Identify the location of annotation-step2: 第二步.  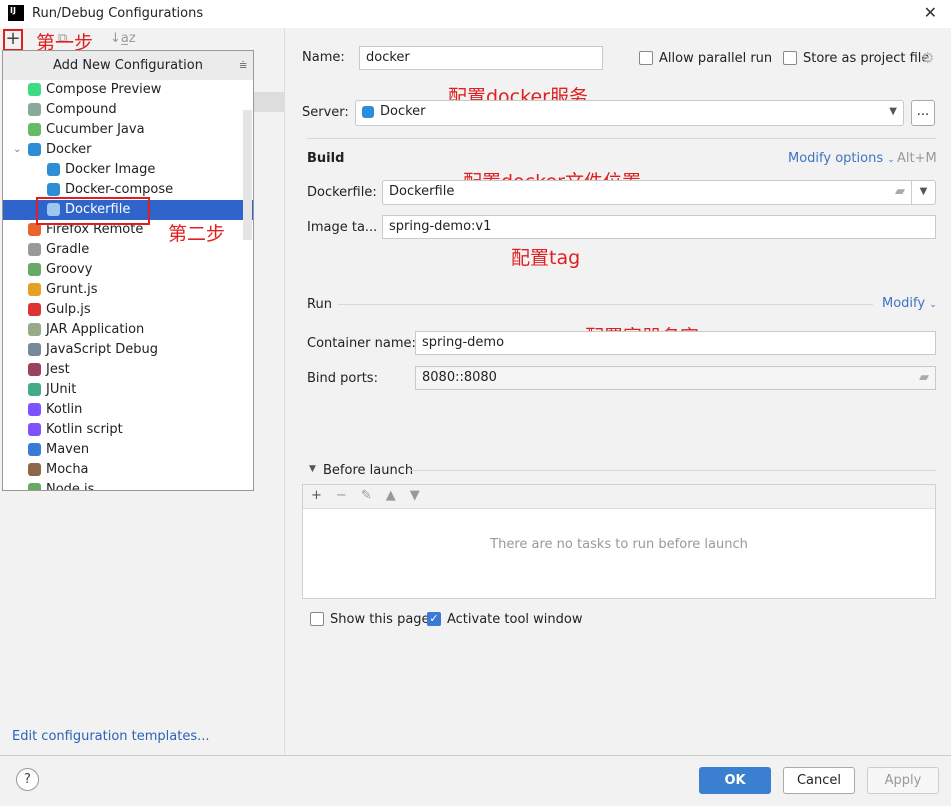
(197, 234).